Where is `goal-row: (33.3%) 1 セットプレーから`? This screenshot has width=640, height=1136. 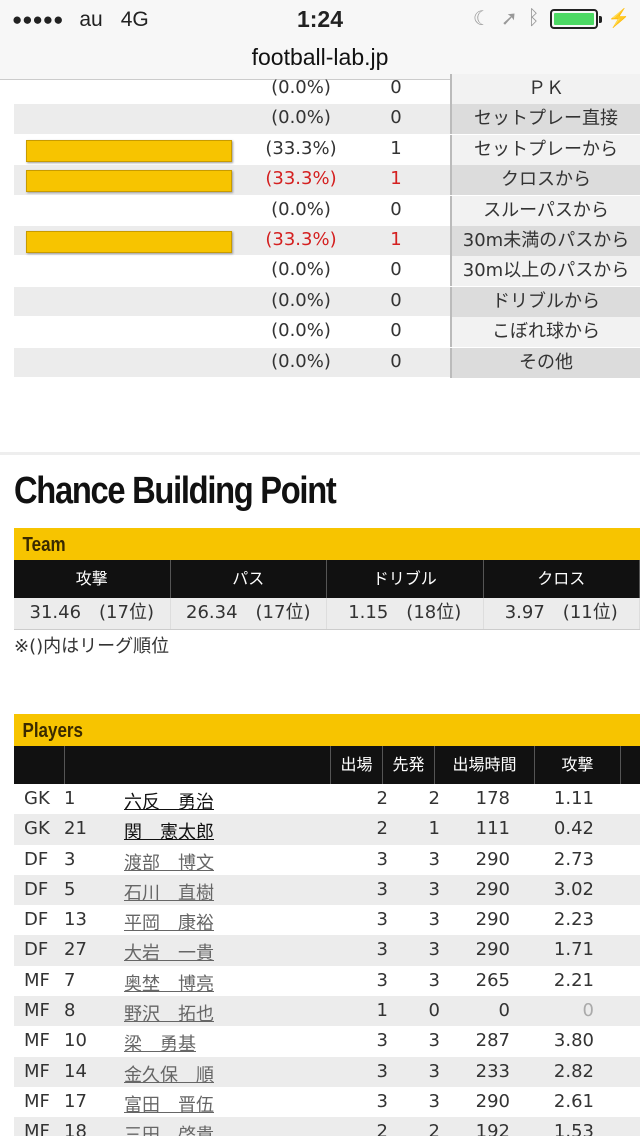
goal-row: (33.3%) 1 セットプレーから is located at coordinates (327, 150).